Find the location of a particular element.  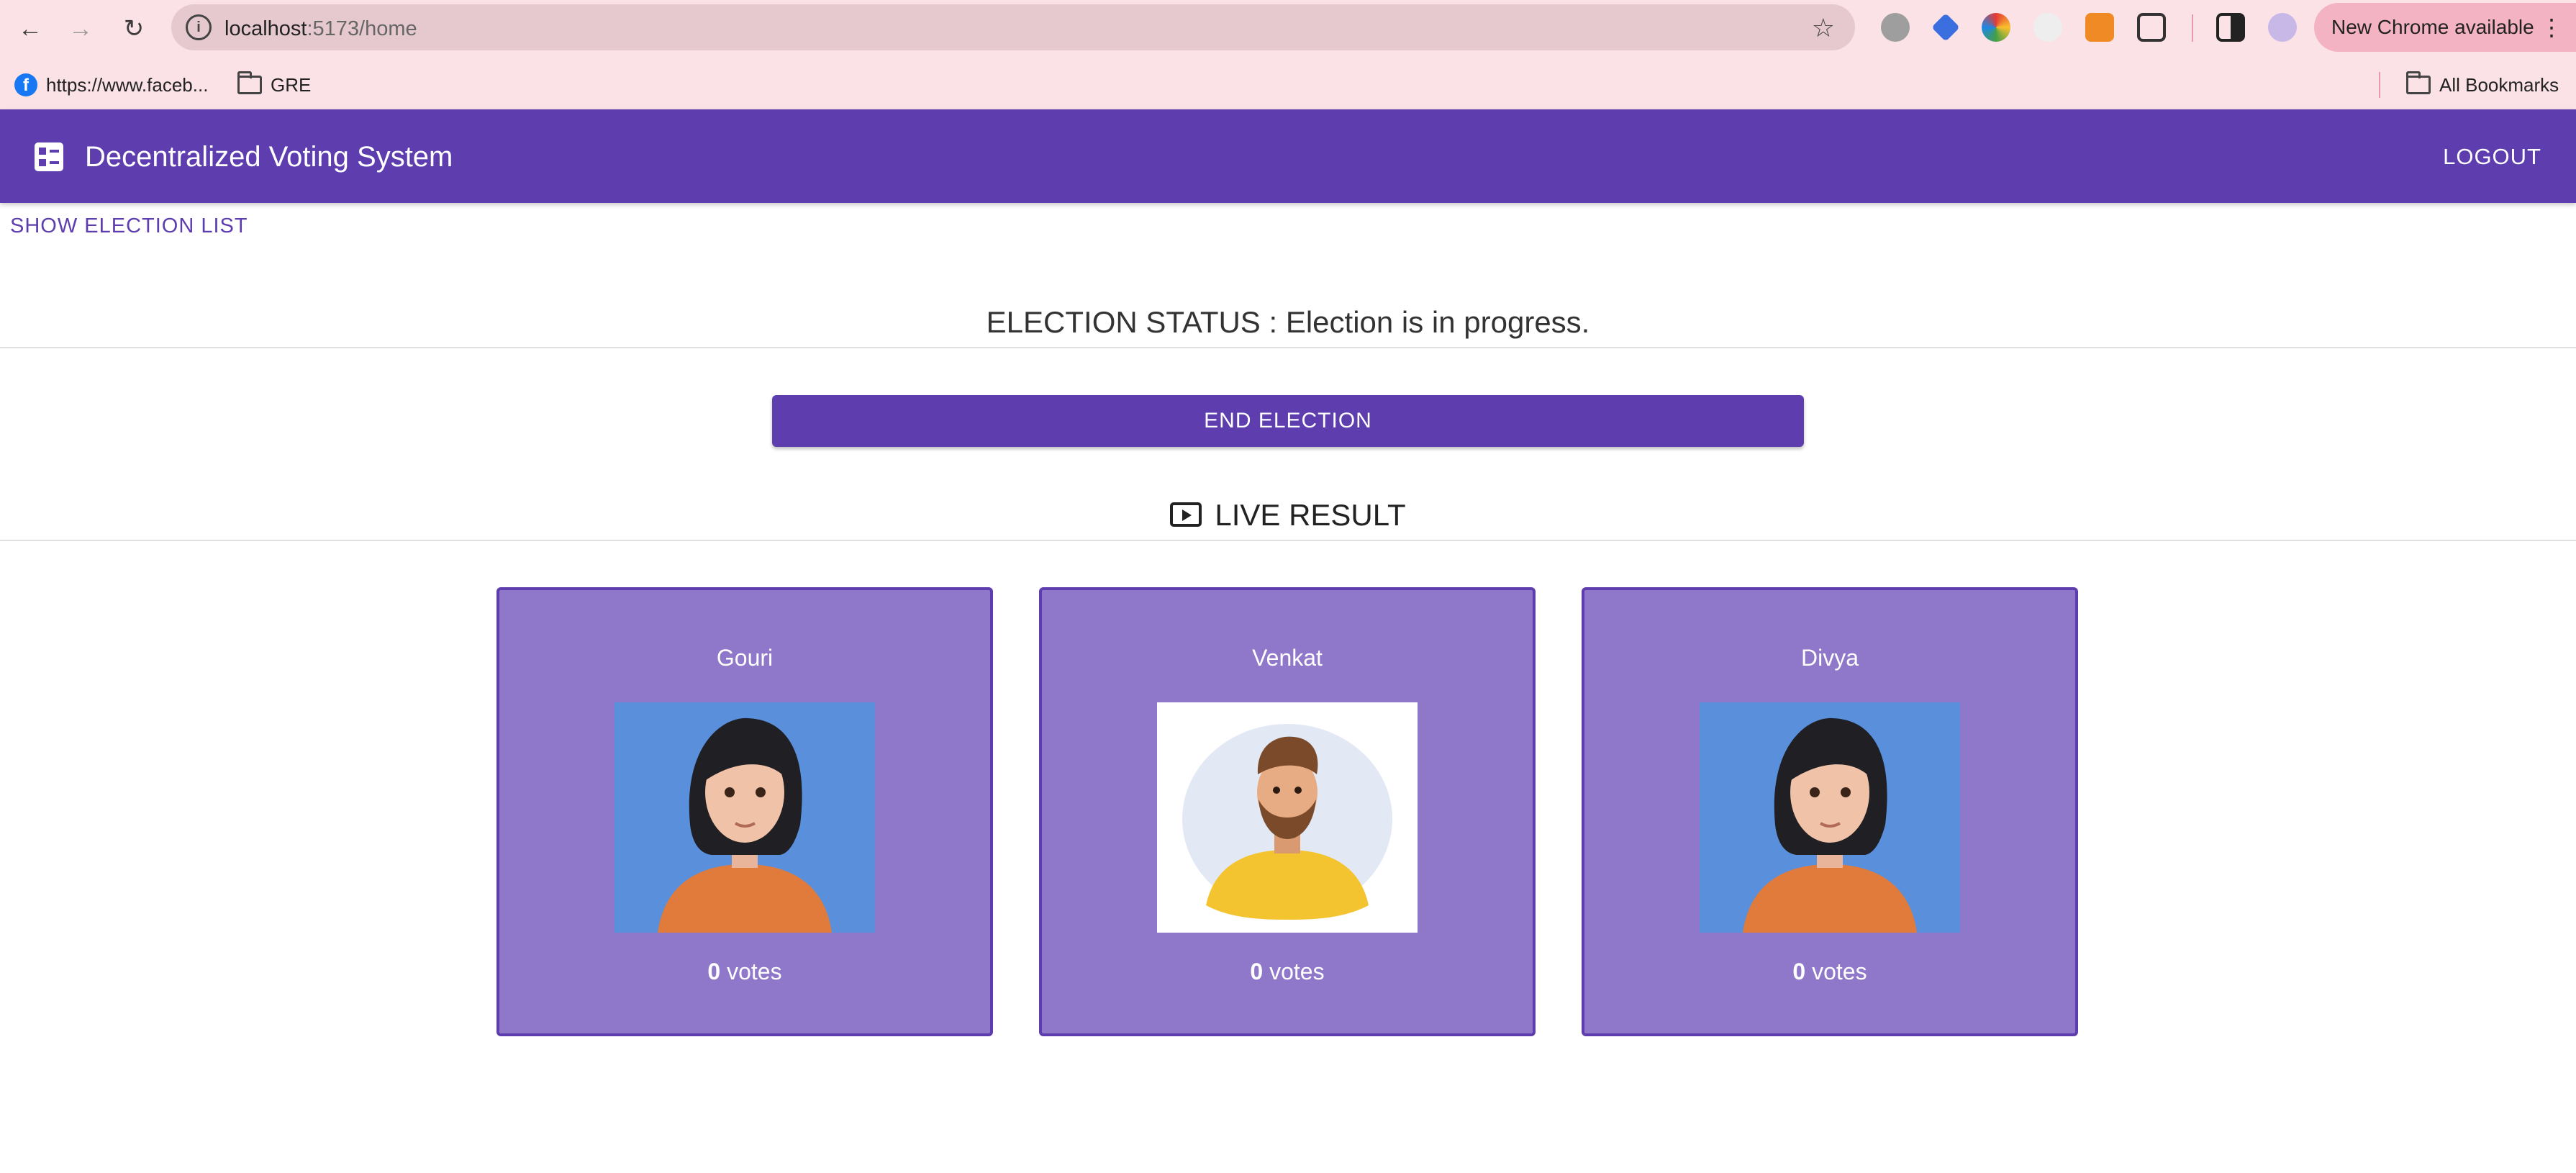

male-avatar-image is located at coordinates (1287, 817).